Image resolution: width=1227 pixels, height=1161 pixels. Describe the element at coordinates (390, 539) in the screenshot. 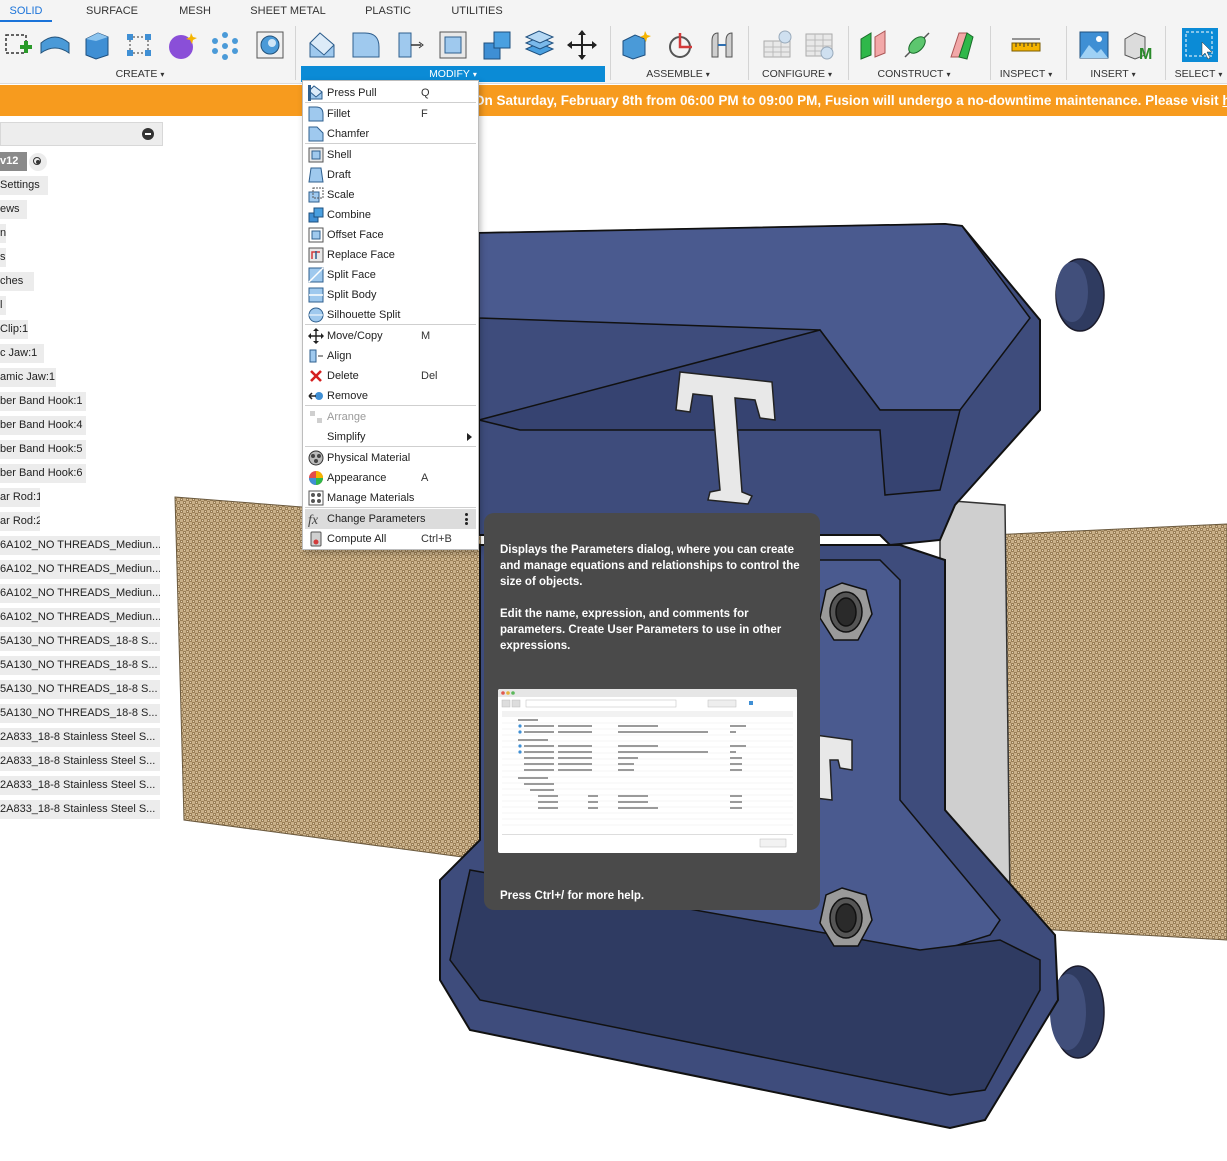

I see `menu-item-compute-all: Compute All Ctrl+B` at that location.